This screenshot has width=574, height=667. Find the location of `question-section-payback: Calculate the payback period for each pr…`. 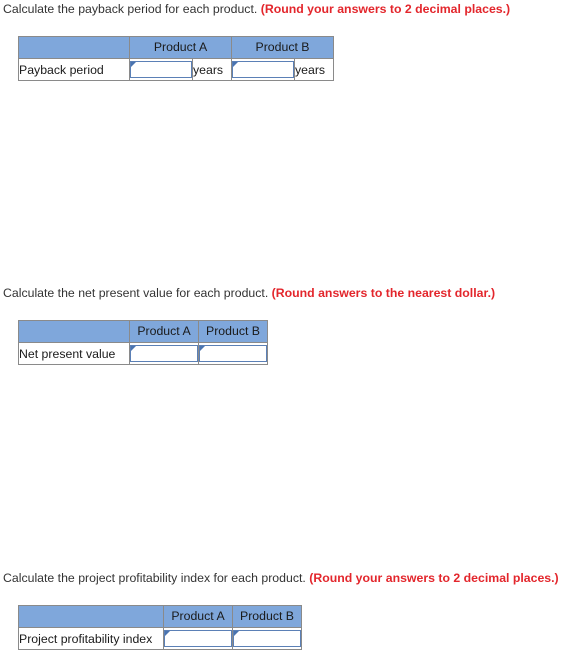

question-section-payback: Calculate the payback period for each pr… is located at coordinates (287, 41).